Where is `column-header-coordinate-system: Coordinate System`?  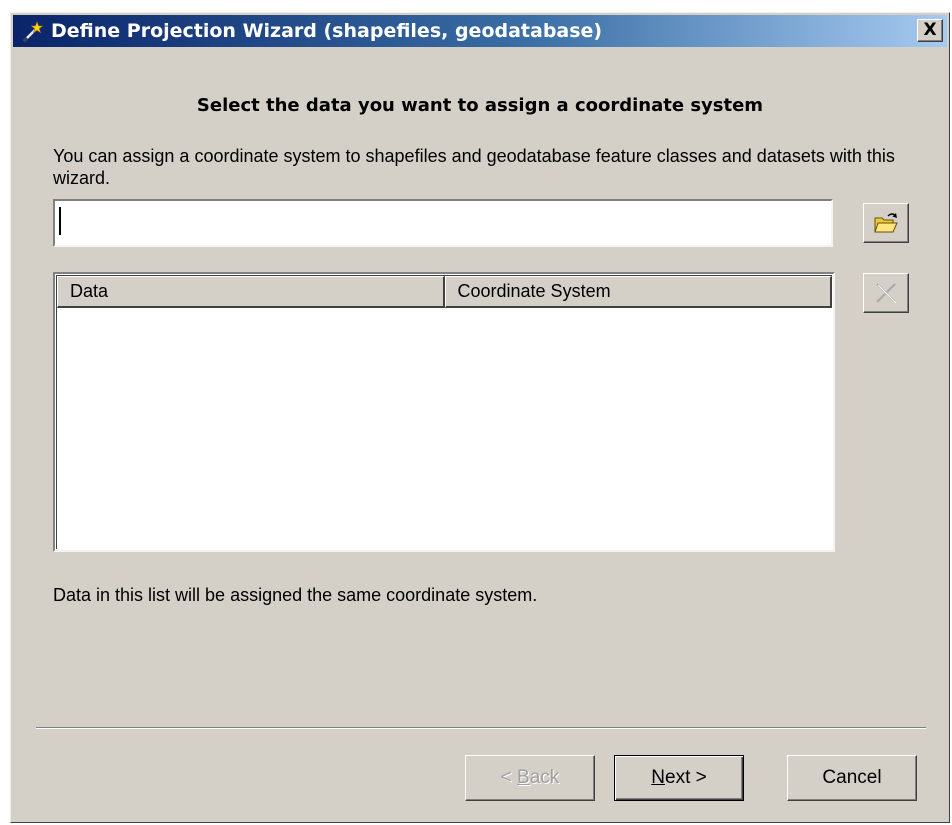 column-header-coordinate-system: Coordinate System is located at coordinates (638, 292).